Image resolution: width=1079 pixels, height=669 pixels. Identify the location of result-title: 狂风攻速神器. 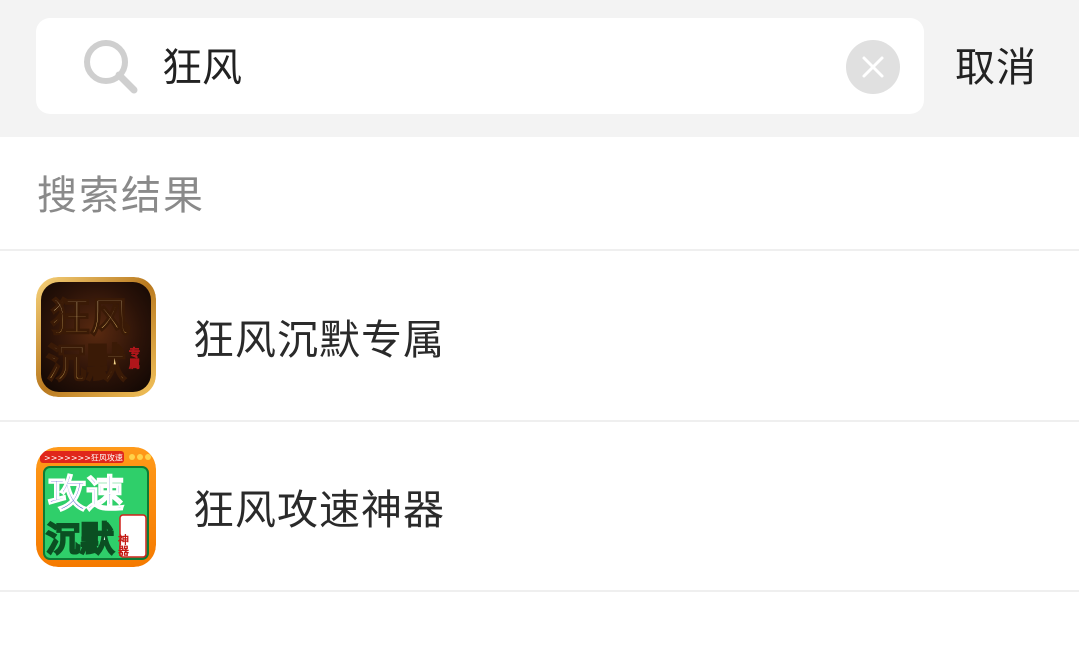
(319, 510).